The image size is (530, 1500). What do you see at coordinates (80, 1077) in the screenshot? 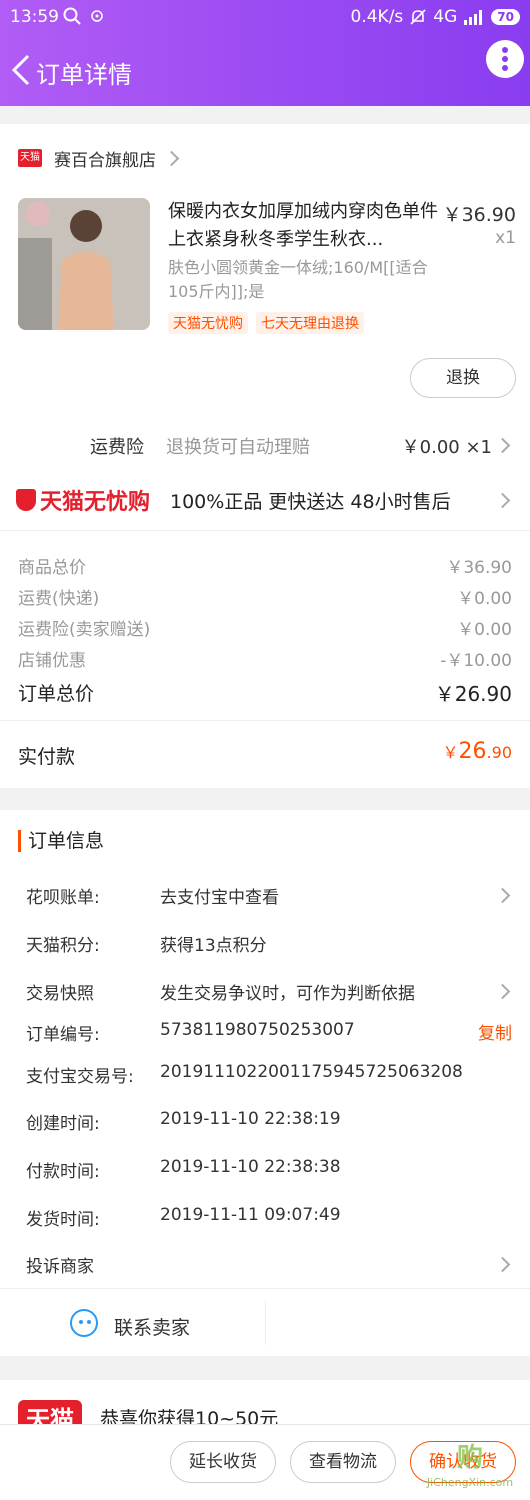
I see `info-key: 支付宝交易号:` at bounding box center [80, 1077].